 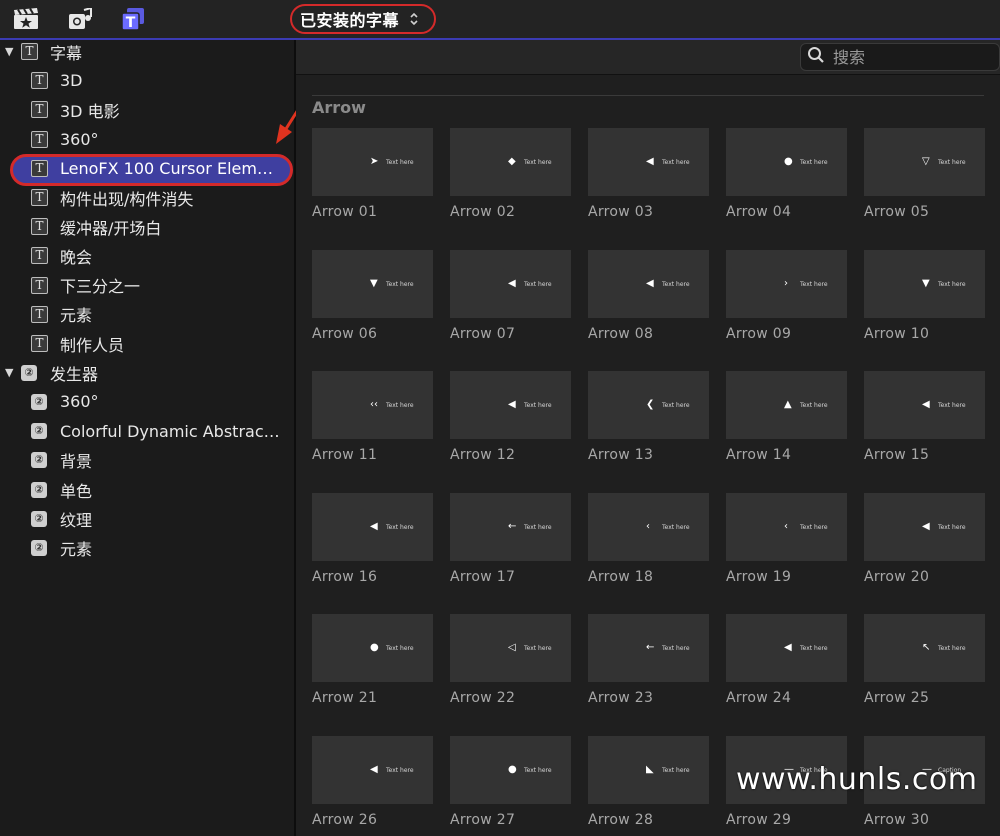 I want to click on effect-tile: ‹‹ Text here Arrow 11, so click(x=373, y=417).